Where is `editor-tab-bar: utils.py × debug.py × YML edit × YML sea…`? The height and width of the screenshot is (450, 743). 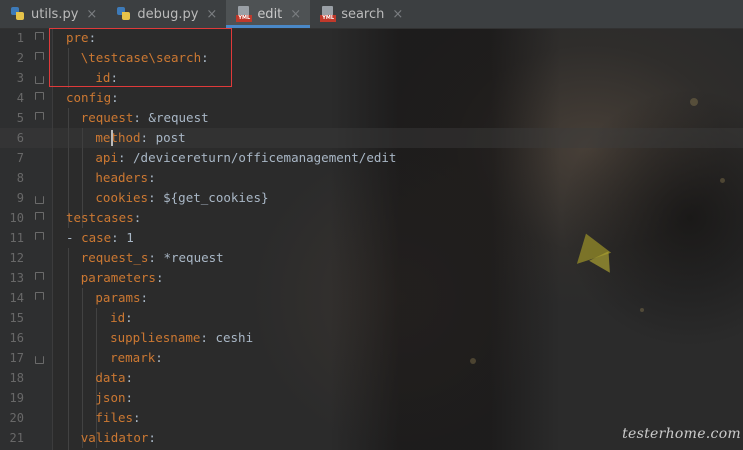
editor-tab-bar: utils.py × debug.py × YML edit × YML sea… is located at coordinates (371, 14).